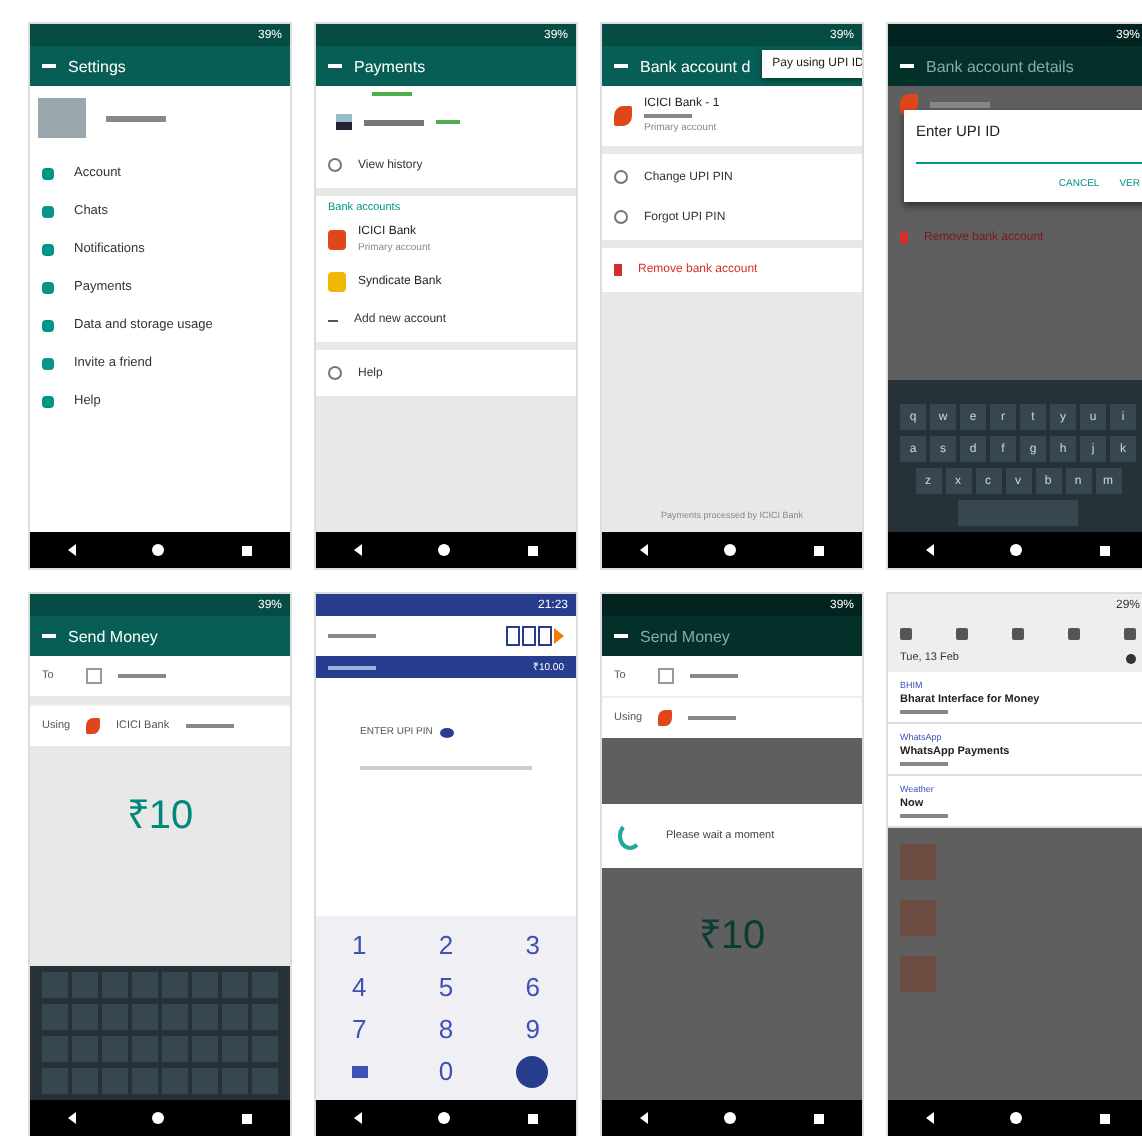 The height and width of the screenshot is (1136, 1142). I want to click on numpad-key: 9, so click(532, 1029).